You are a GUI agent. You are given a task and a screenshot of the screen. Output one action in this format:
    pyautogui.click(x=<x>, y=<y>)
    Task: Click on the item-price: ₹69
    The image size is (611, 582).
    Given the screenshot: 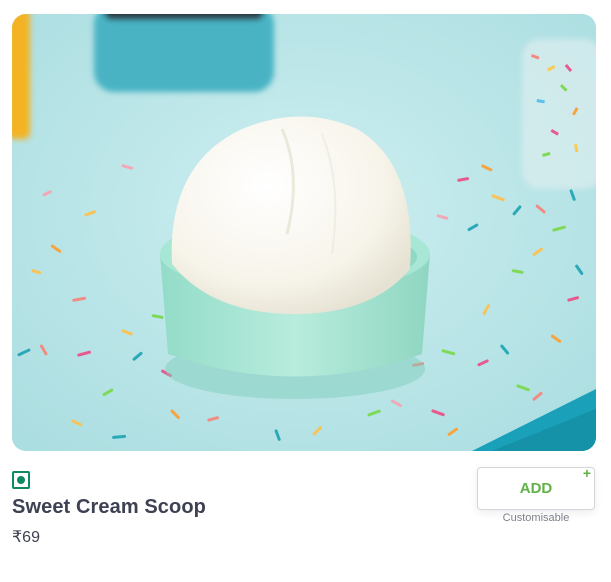 What is the action you would take?
    pyautogui.click(x=26, y=537)
    